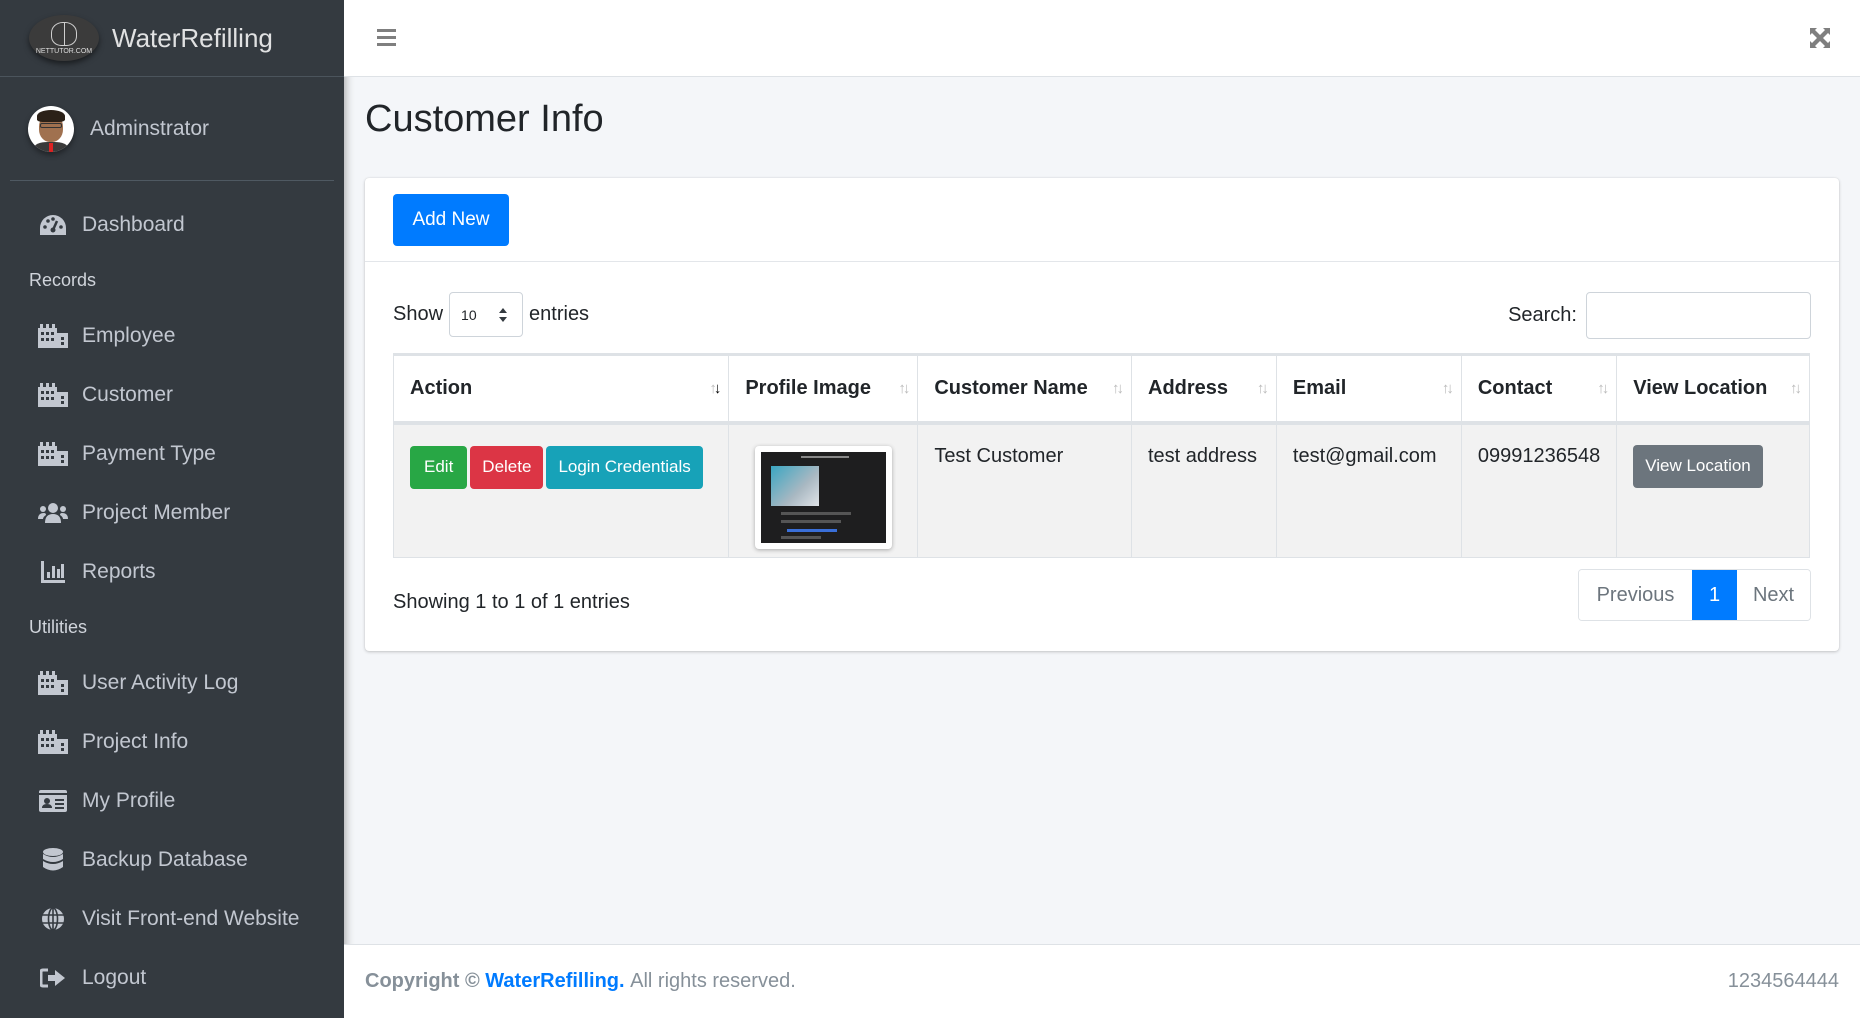 The height and width of the screenshot is (1018, 1860). What do you see at coordinates (1714, 595) in the screenshot?
I see `page-1-button: 1` at bounding box center [1714, 595].